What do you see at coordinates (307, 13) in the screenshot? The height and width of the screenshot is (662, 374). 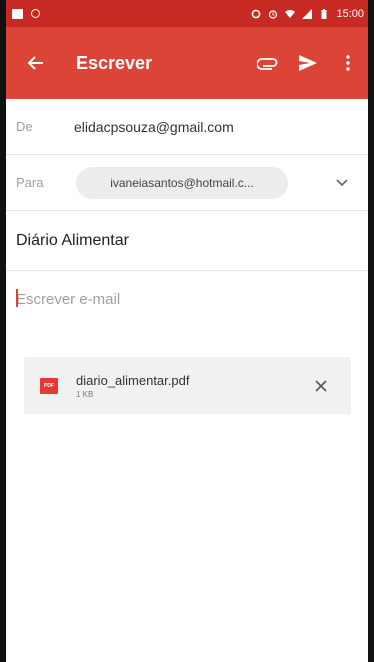 I see `signal-icon` at bounding box center [307, 13].